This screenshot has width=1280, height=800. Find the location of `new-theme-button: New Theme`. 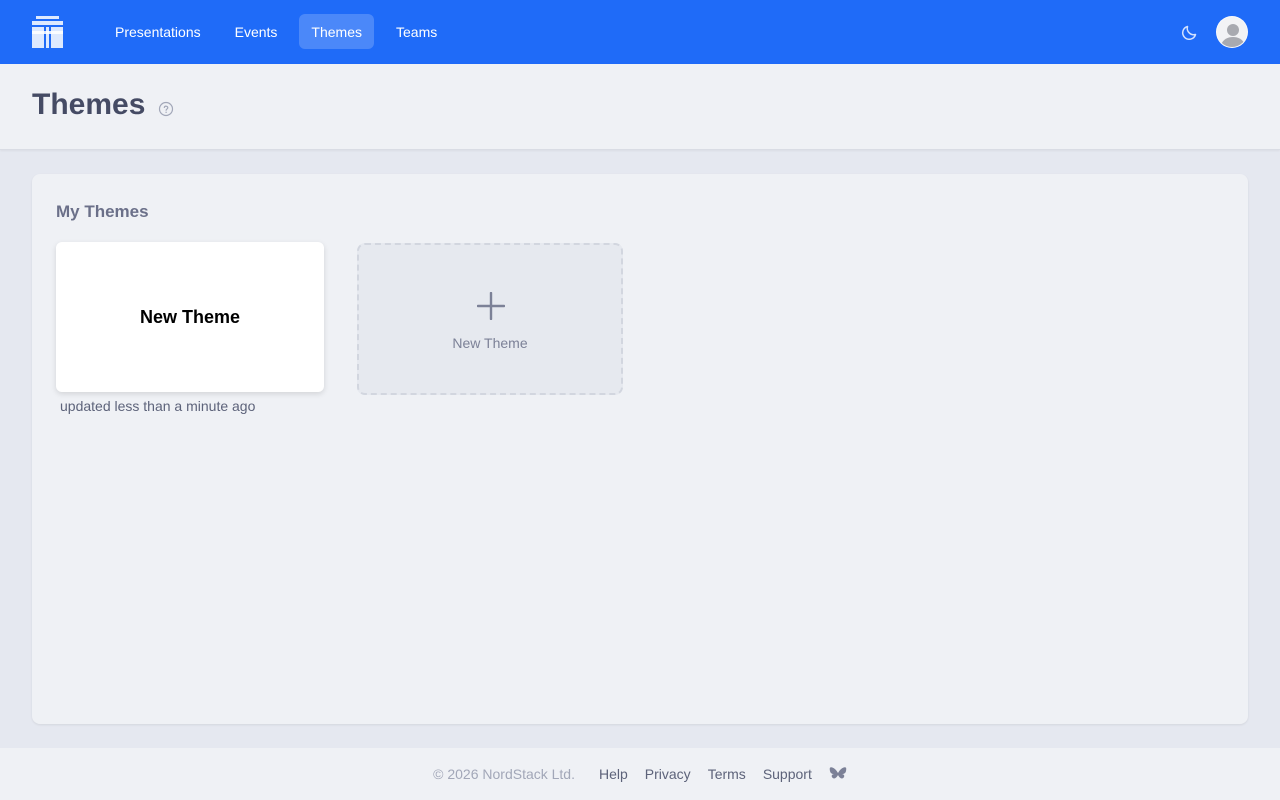

new-theme-button: New Theme is located at coordinates (490, 319).